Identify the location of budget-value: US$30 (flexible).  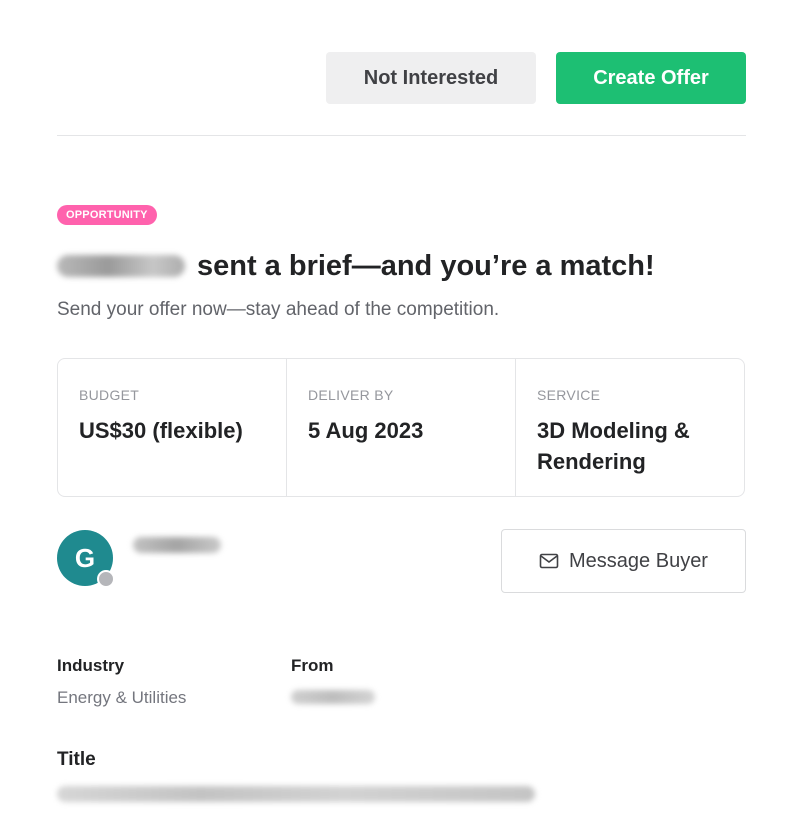
(161, 430).